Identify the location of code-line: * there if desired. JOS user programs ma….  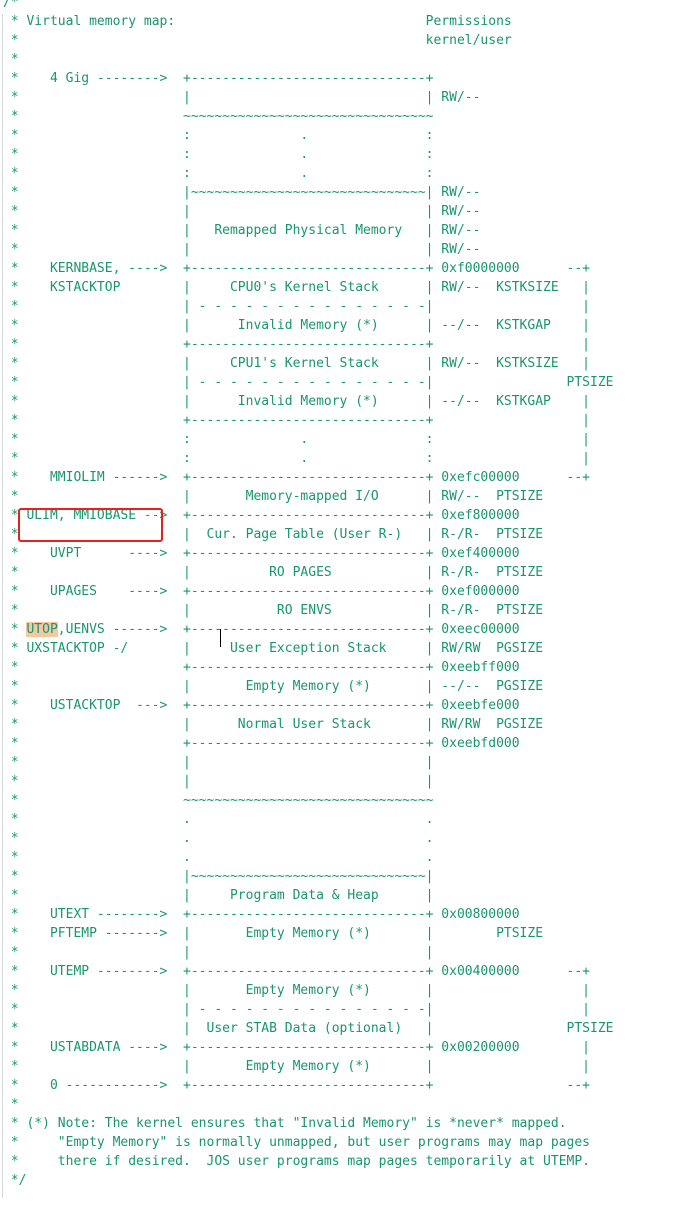
(296, 1161).